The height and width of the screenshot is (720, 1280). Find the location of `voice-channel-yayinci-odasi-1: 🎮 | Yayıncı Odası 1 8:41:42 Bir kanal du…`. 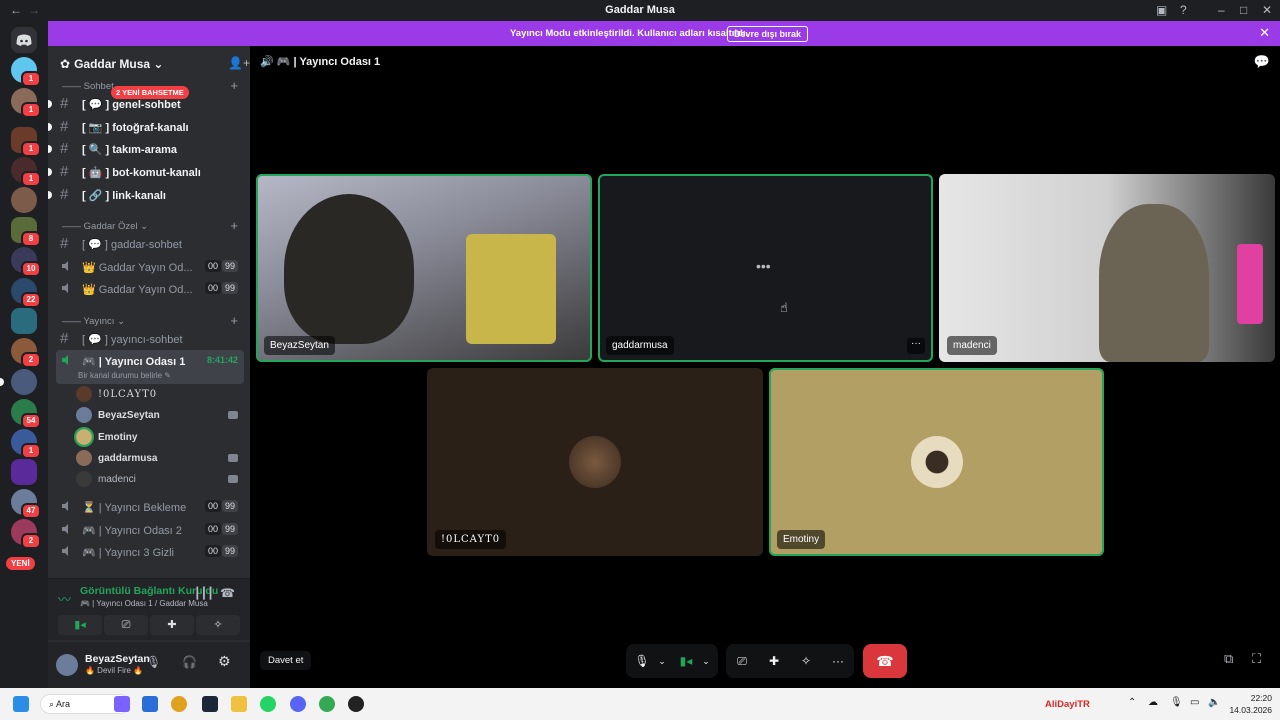

voice-channel-yayinci-odasi-1: 🎮 | Yayıncı Odası 1 8:41:42 Bir kanal du… is located at coordinates (150, 367).